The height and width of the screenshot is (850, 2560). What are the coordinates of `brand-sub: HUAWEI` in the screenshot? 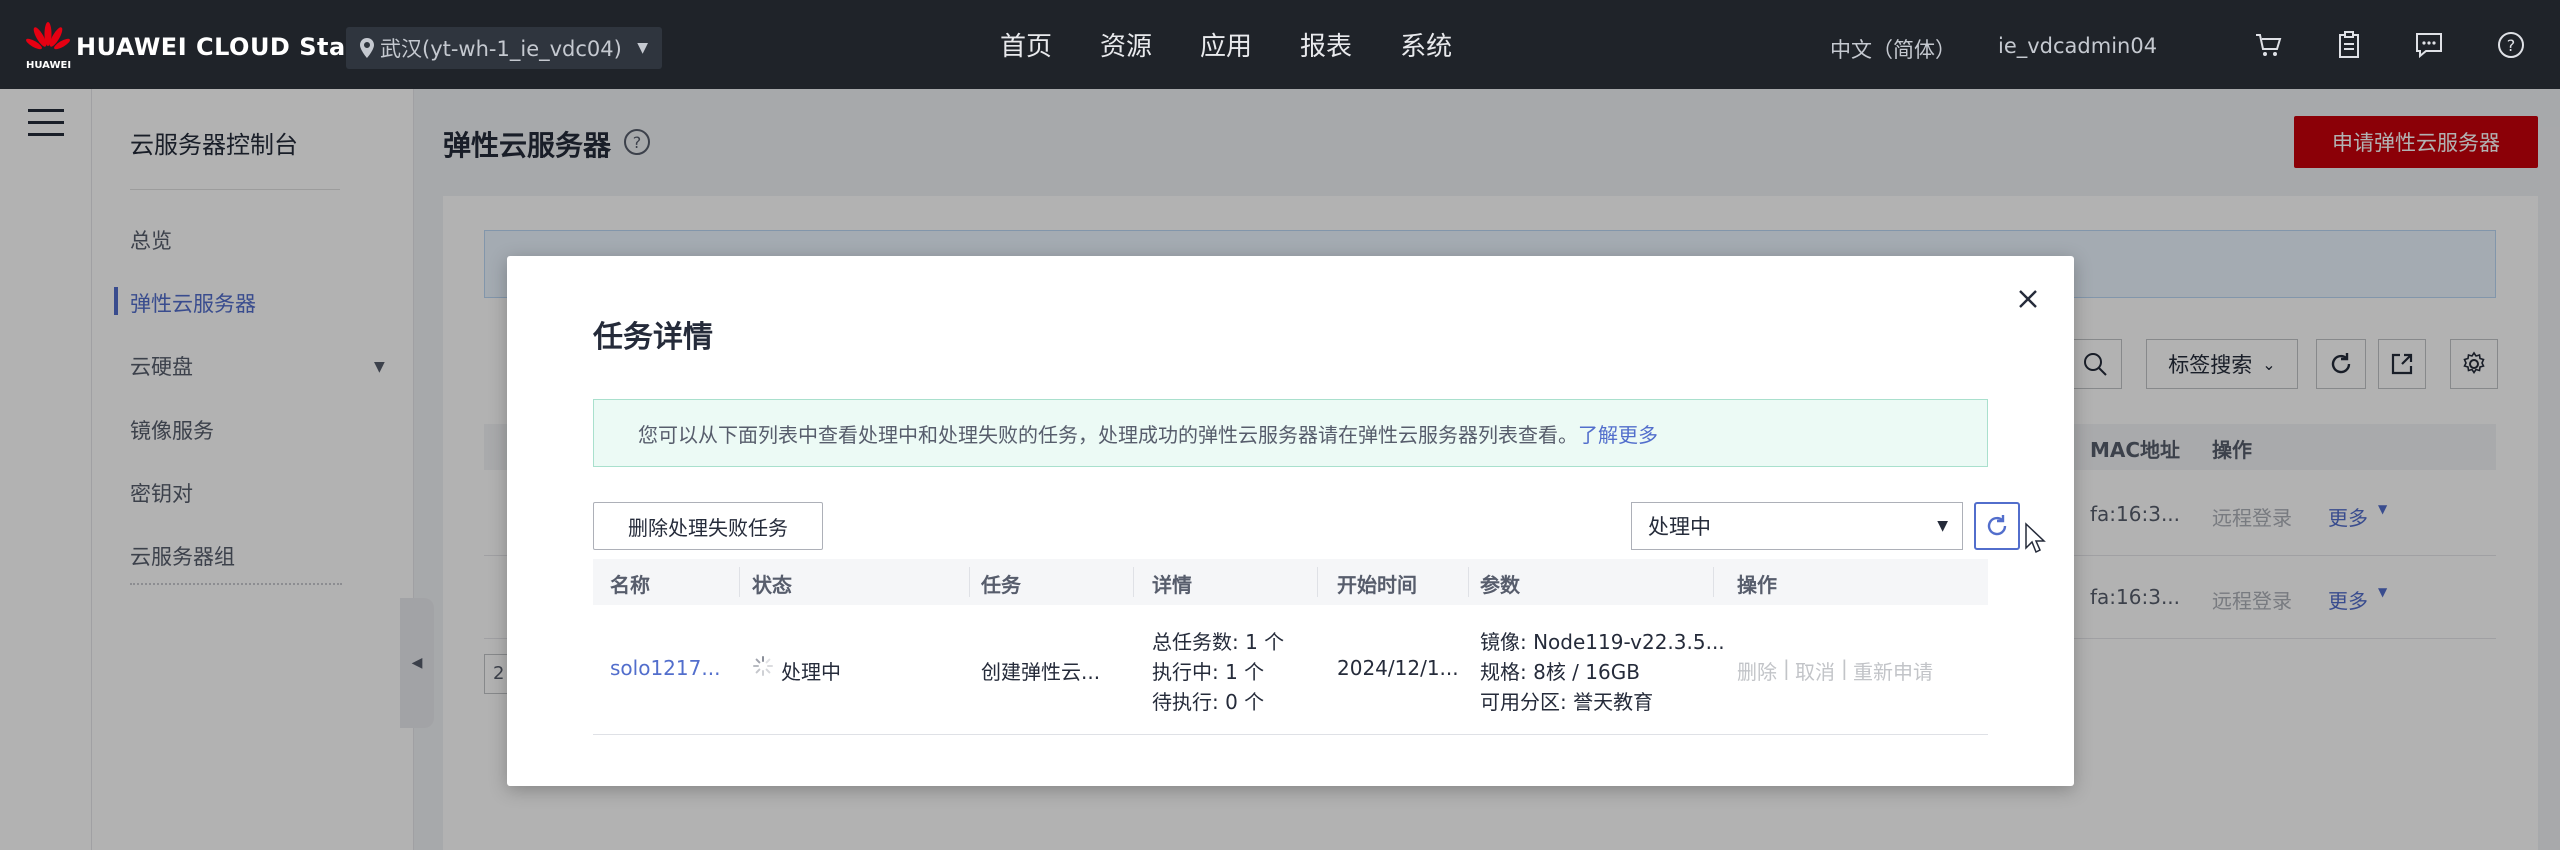 It's located at (49, 65).